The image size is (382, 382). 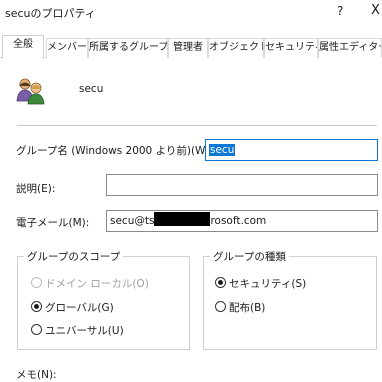 What do you see at coordinates (291, 48) in the screenshot?
I see `tab-security: セキュリティ` at bounding box center [291, 48].